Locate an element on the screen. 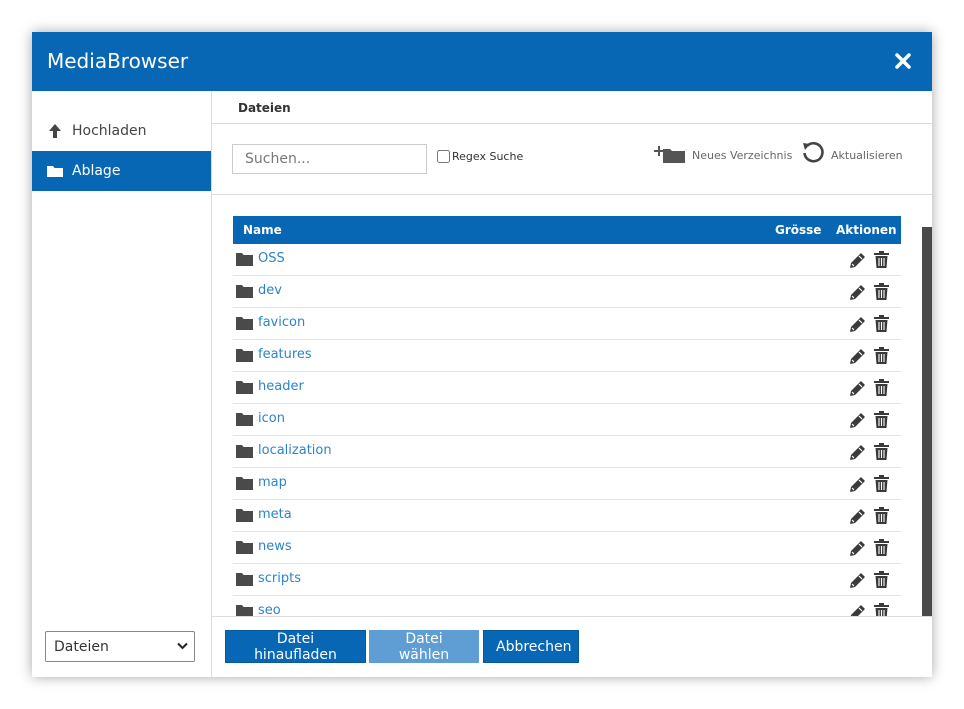 The image size is (964, 709). folder-name-link: seo is located at coordinates (269, 609).